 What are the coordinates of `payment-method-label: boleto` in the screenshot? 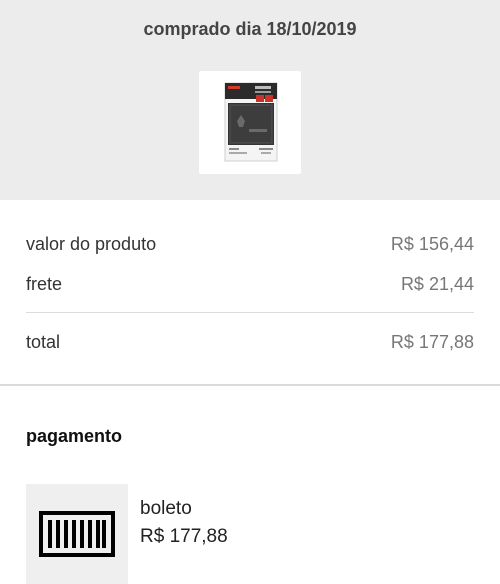 It's located at (166, 508).